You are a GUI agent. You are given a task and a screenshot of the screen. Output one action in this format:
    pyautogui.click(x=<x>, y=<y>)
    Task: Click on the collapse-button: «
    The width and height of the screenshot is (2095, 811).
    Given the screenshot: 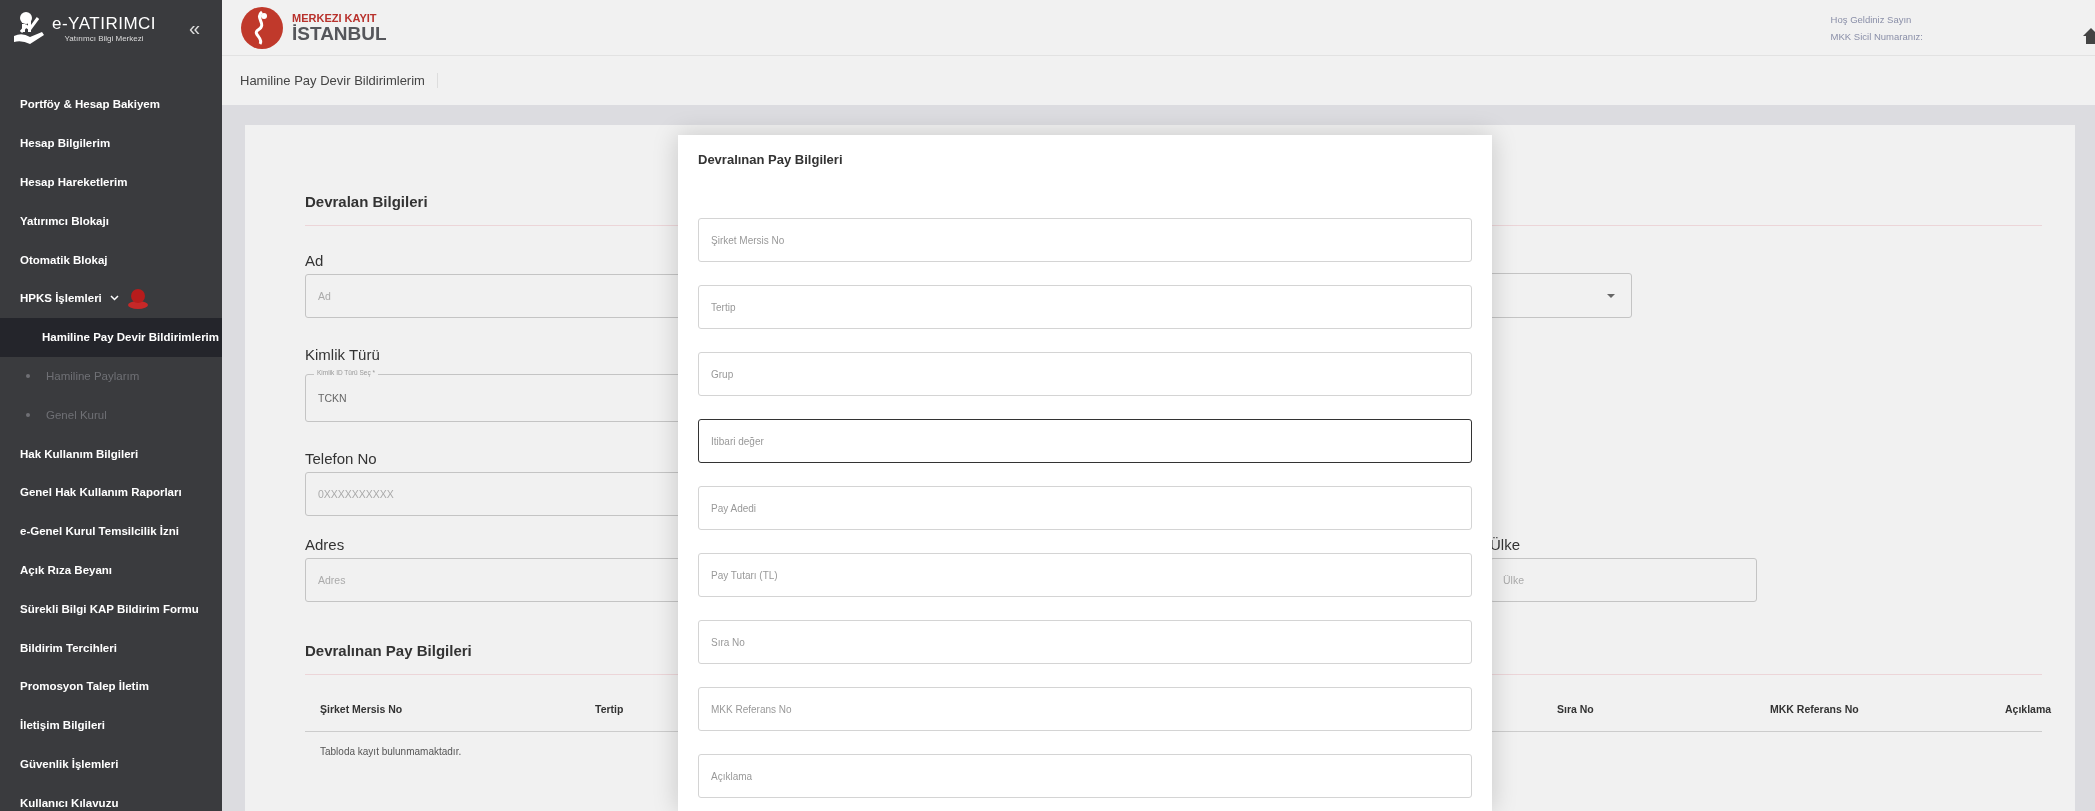 What is the action you would take?
    pyautogui.click(x=194, y=28)
    